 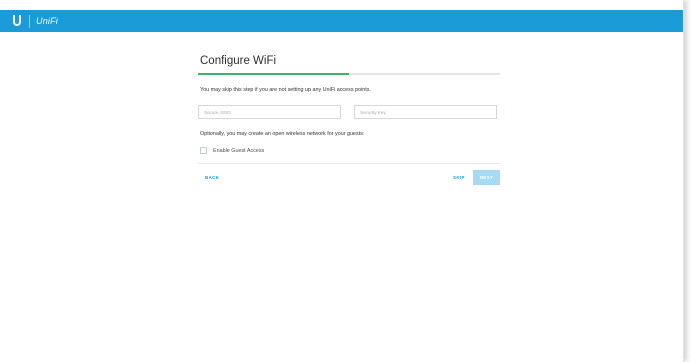 What do you see at coordinates (17, 20) in the screenshot?
I see `ubiquiti-u-logo-icon` at bounding box center [17, 20].